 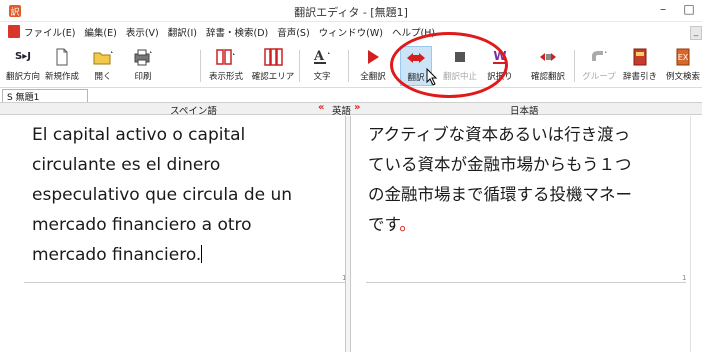 What do you see at coordinates (49, 32) in the screenshot?
I see `menu-file: ファイル(E)` at bounding box center [49, 32].